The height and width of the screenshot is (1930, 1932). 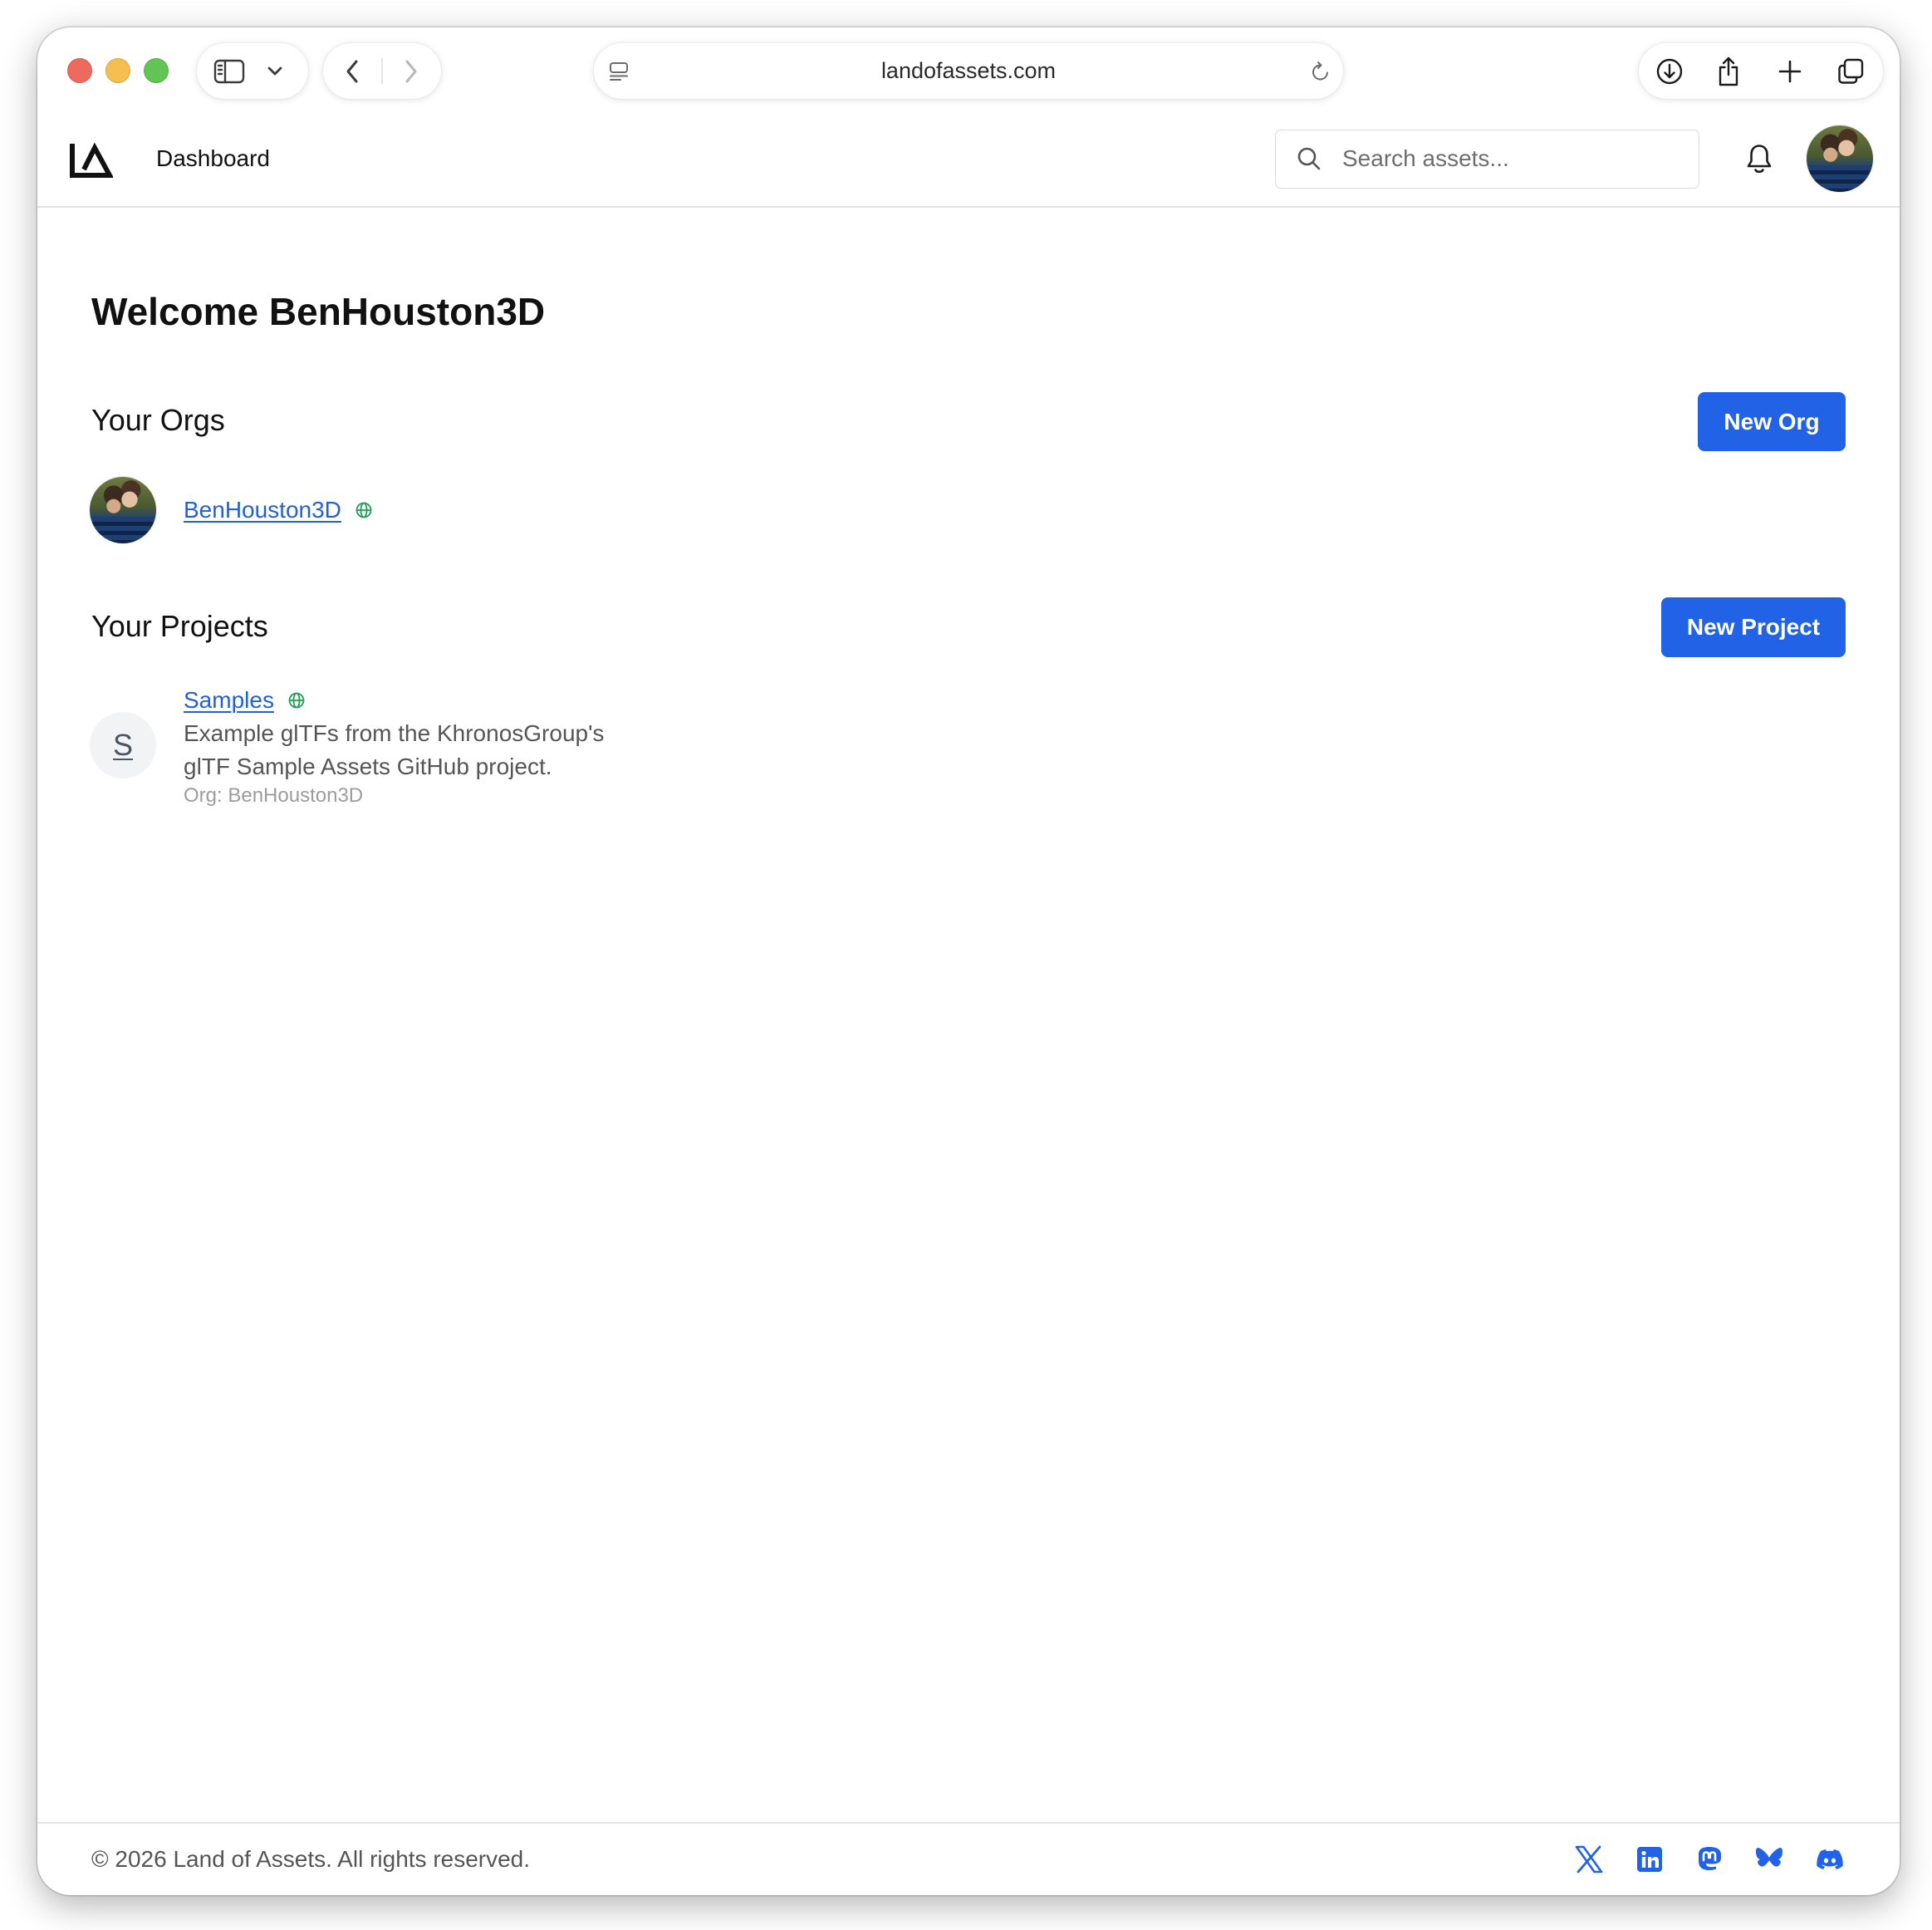 I want to click on logo-icon, so click(x=92, y=160).